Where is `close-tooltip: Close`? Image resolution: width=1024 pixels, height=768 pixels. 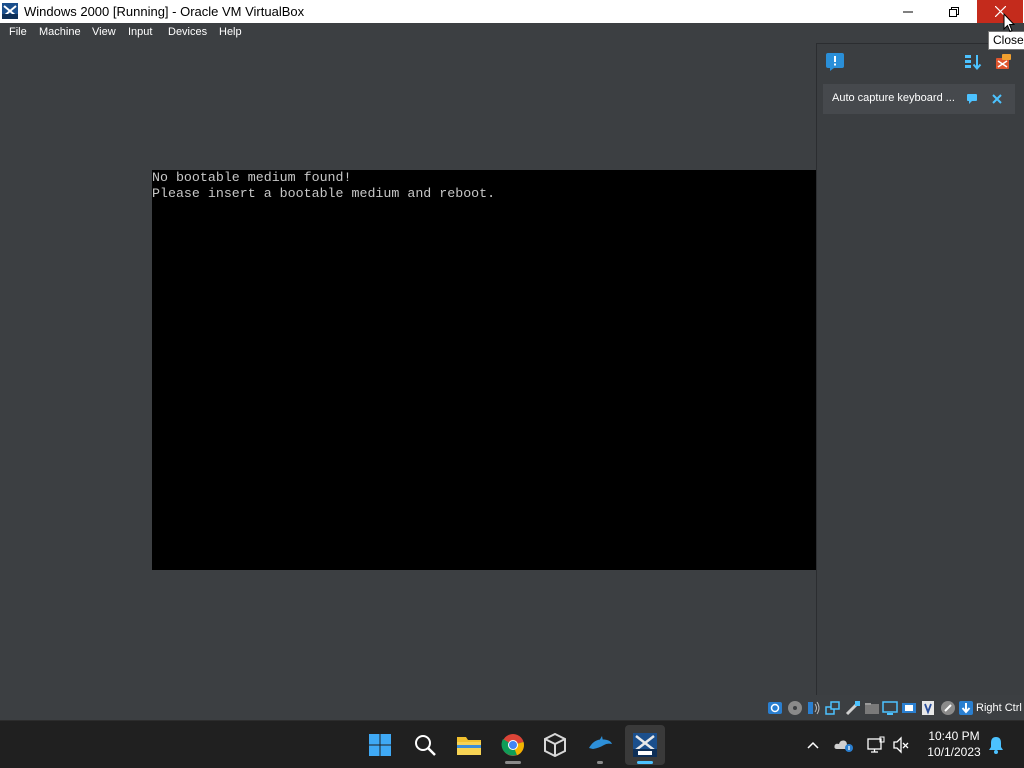
close-tooltip: Close is located at coordinates (1006, 40).